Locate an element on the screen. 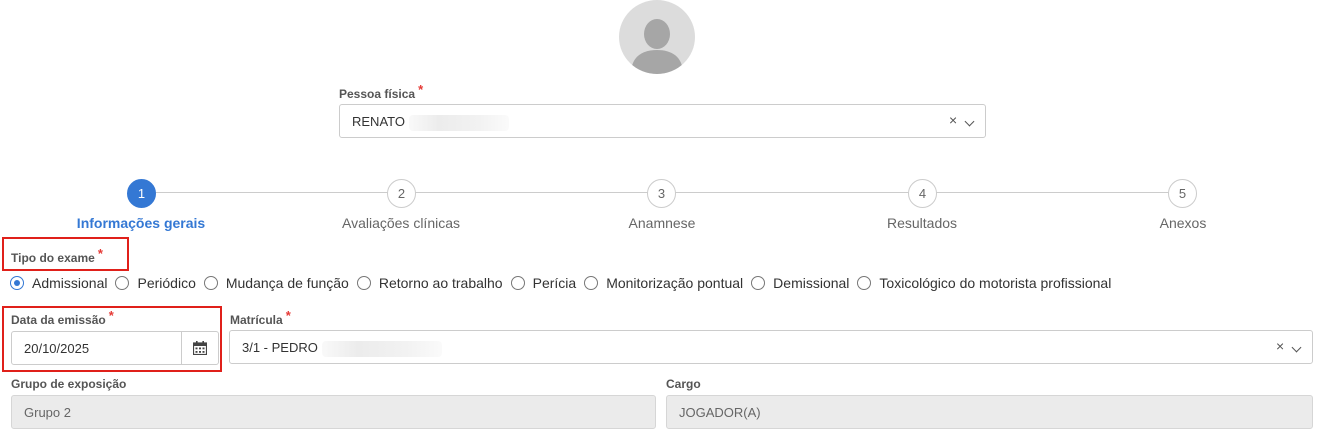  cargo-value: JOGADOR(A) is located at coordinates (720, 412).